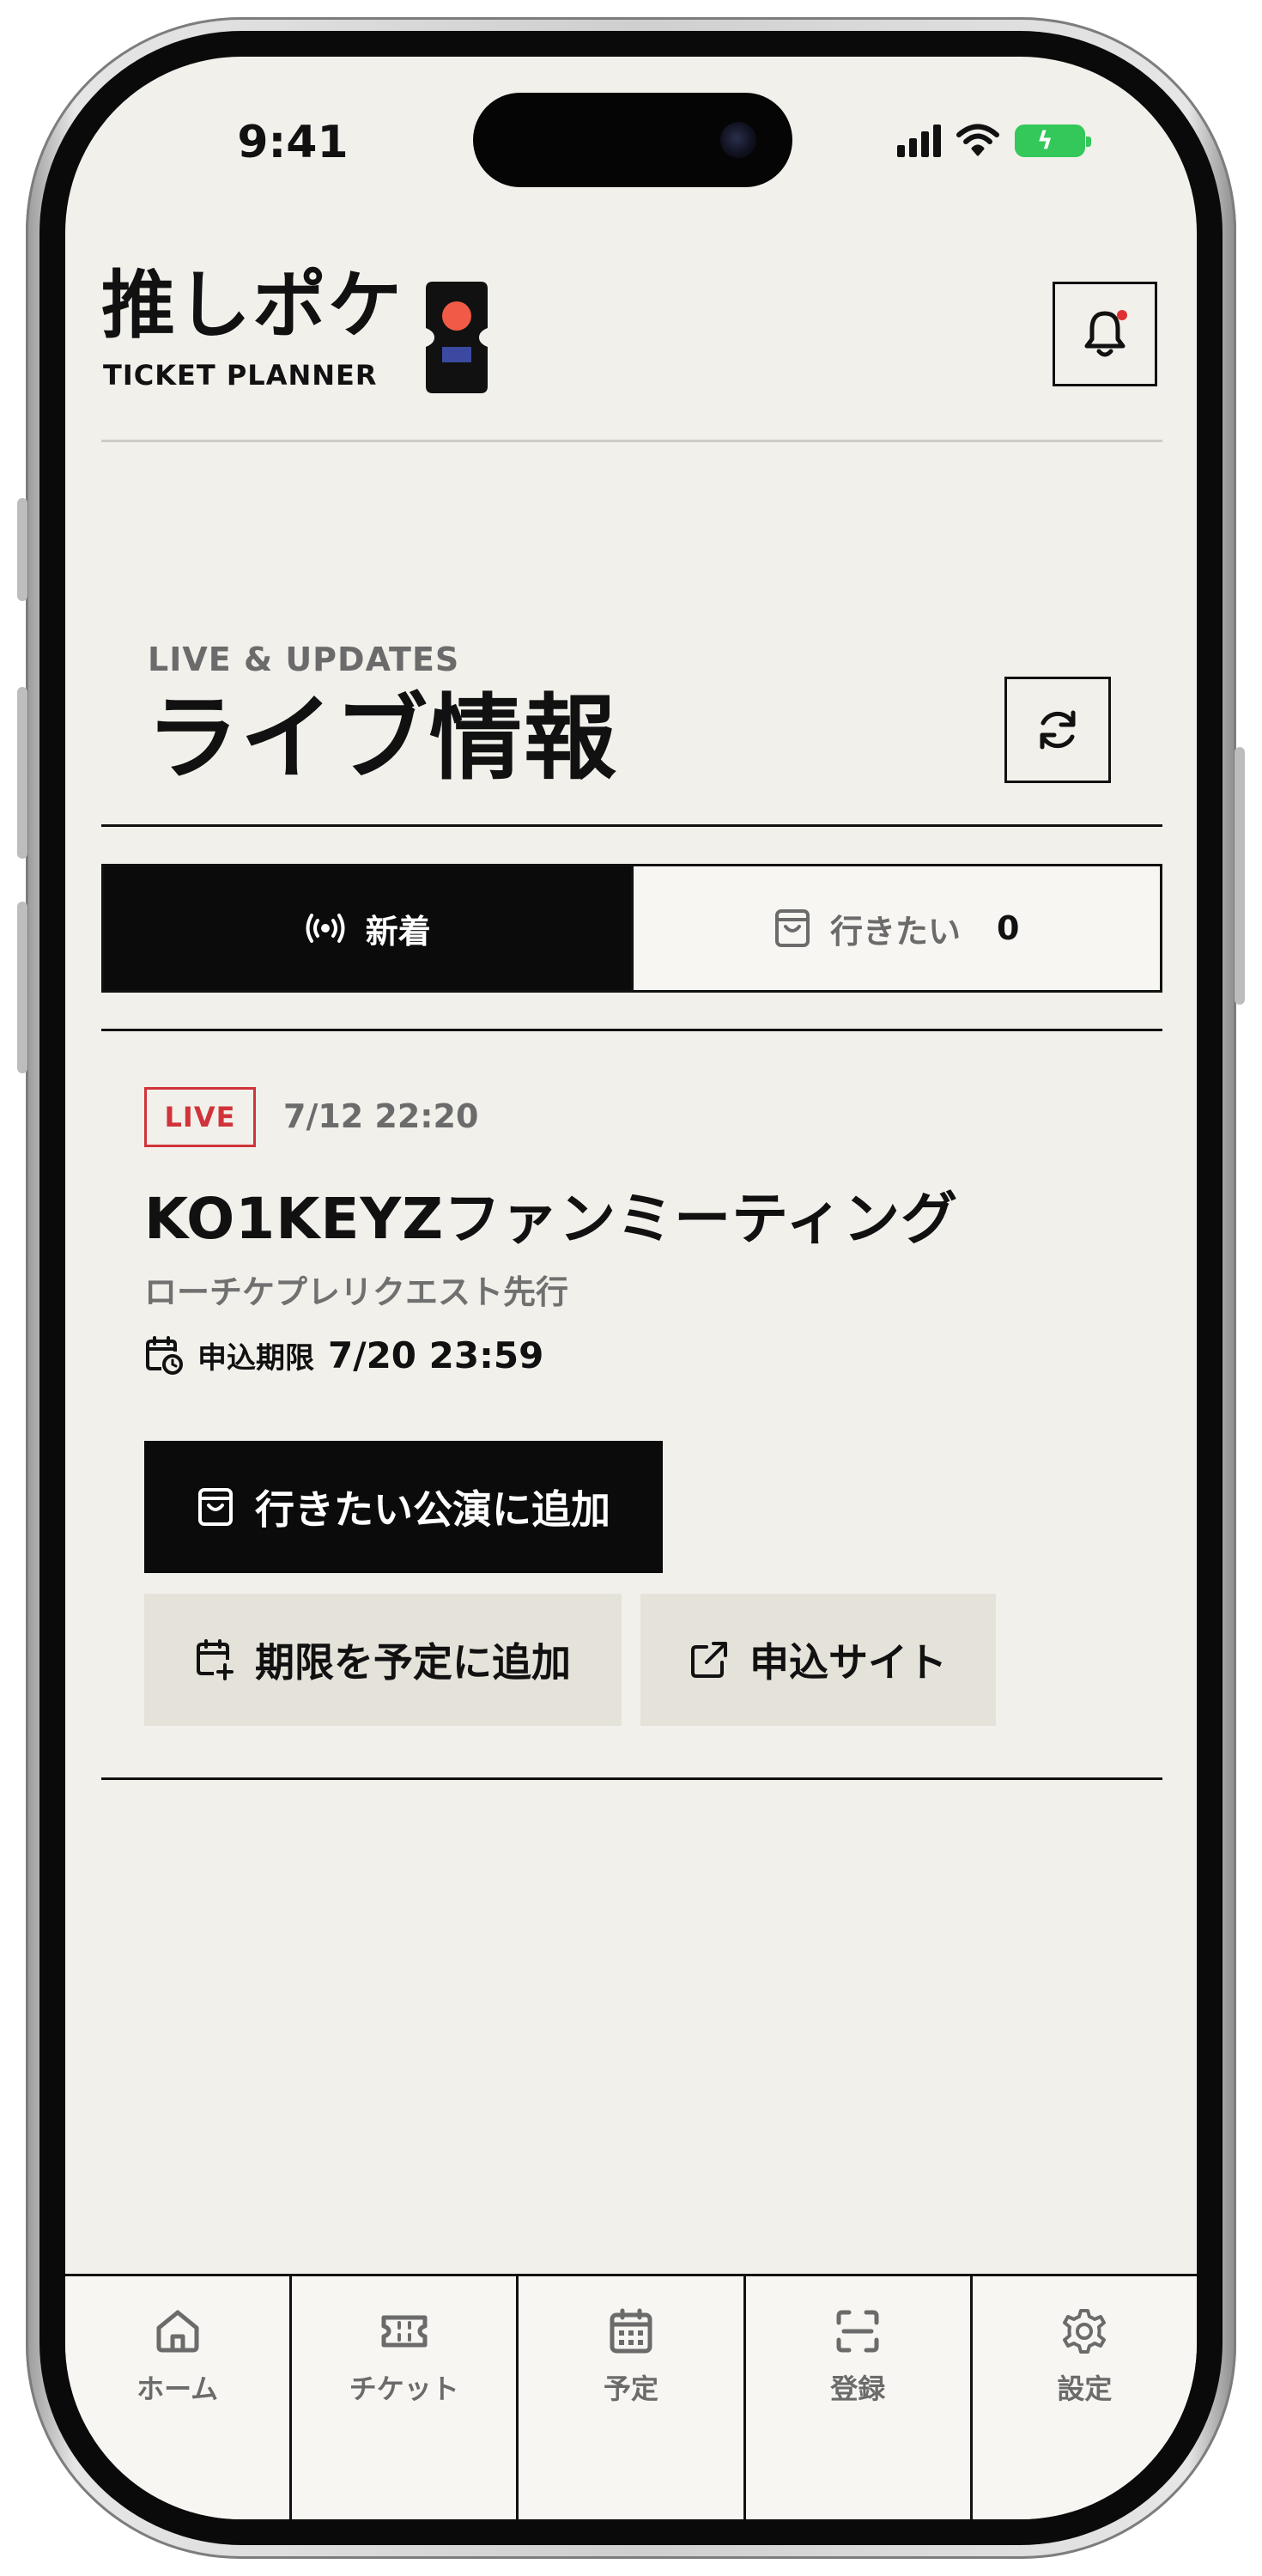 The height and width of the screenshot is (2576, 1262). I want to click on notification-dot, so click(1122, 315).